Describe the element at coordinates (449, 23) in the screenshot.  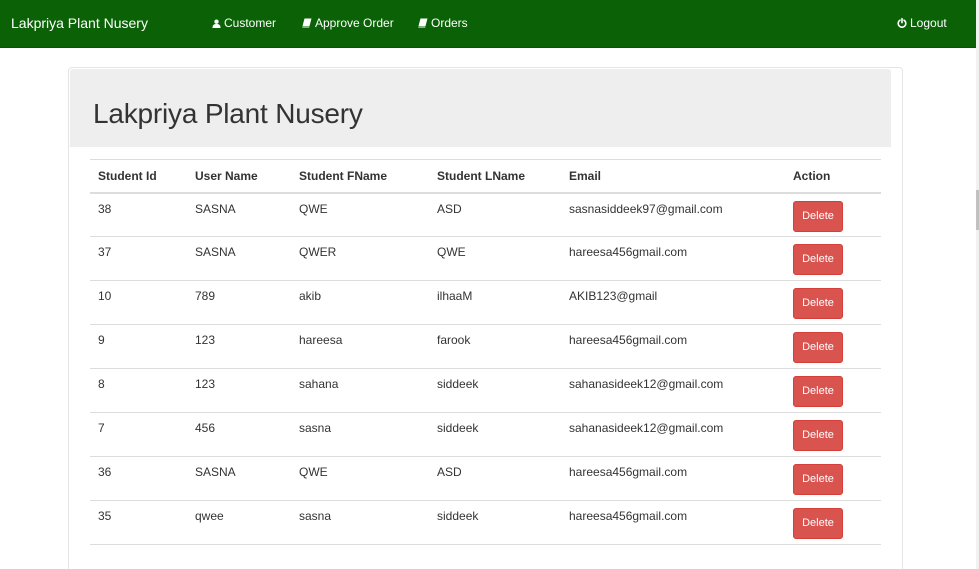
I see `nav-orders-label: Orders` at that location.